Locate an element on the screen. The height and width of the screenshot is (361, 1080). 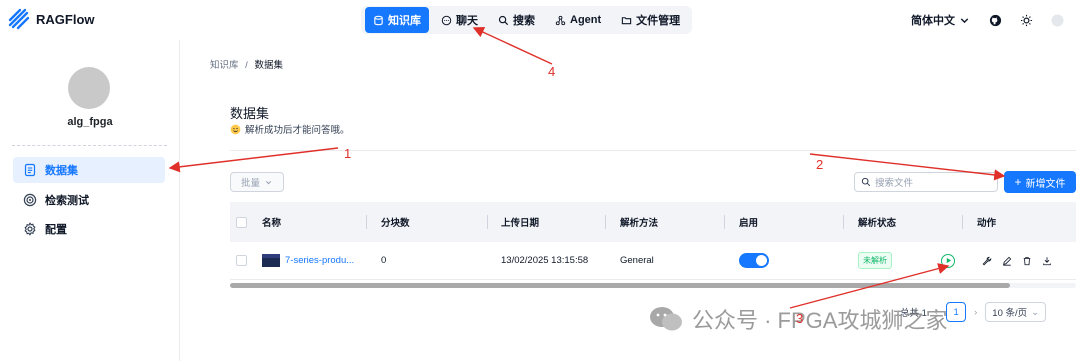
user-avatar-icon is located at coordinates (1057, 20).